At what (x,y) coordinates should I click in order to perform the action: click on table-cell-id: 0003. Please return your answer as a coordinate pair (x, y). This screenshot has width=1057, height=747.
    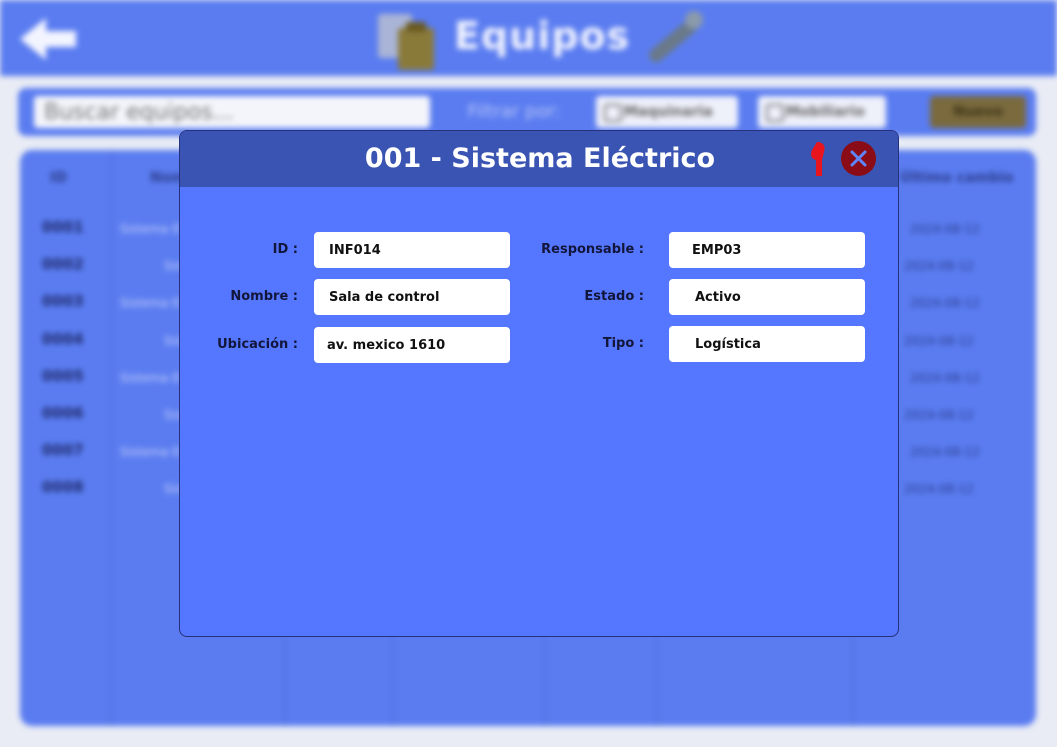
    Looking at the image, I should click on (63, 301).